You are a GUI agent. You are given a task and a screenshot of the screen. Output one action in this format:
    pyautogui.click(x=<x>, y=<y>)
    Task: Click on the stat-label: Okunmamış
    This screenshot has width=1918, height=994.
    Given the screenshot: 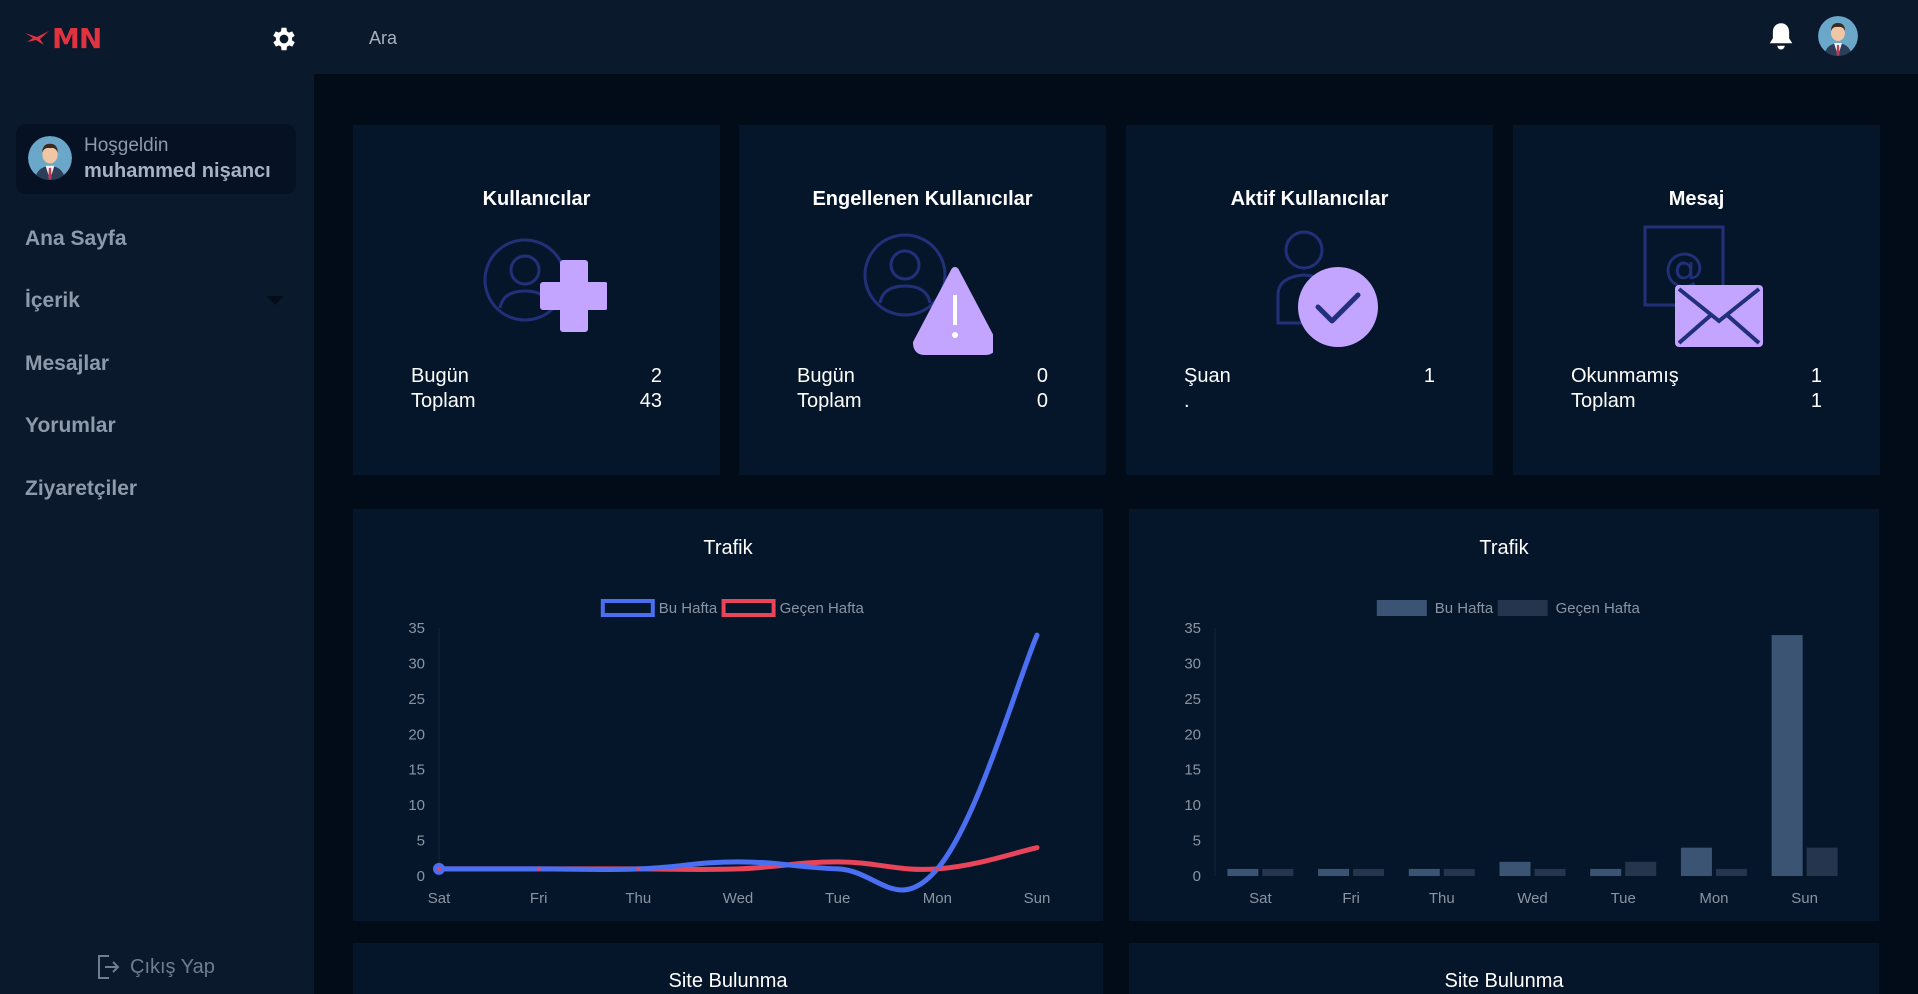 What is the action you would take?
    pyautogui.click(x=1625, y=376)
    